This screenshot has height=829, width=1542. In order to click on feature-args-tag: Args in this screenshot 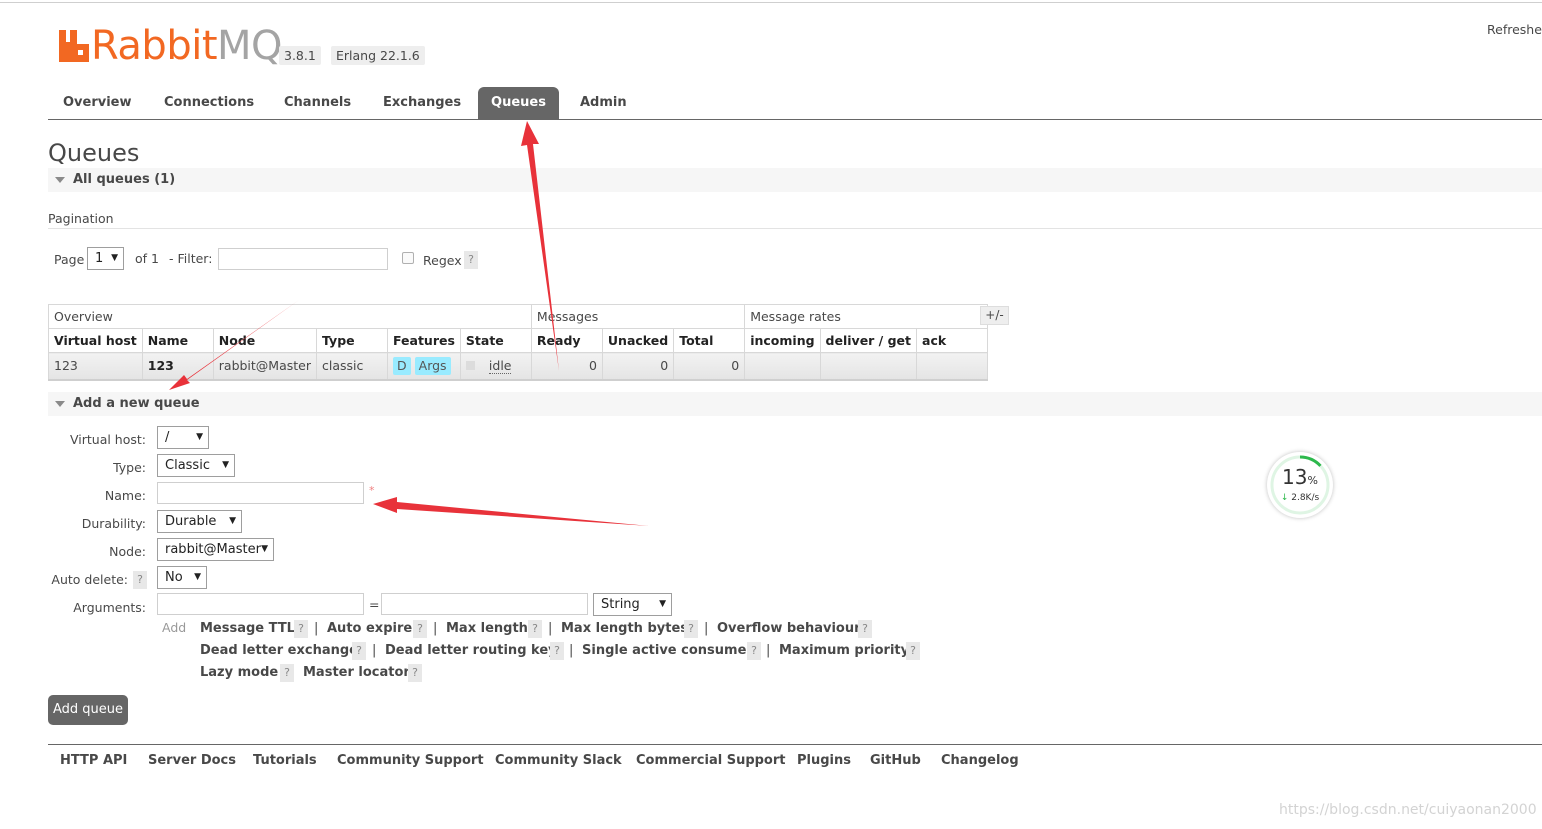, I will do `click(432, 365)`.